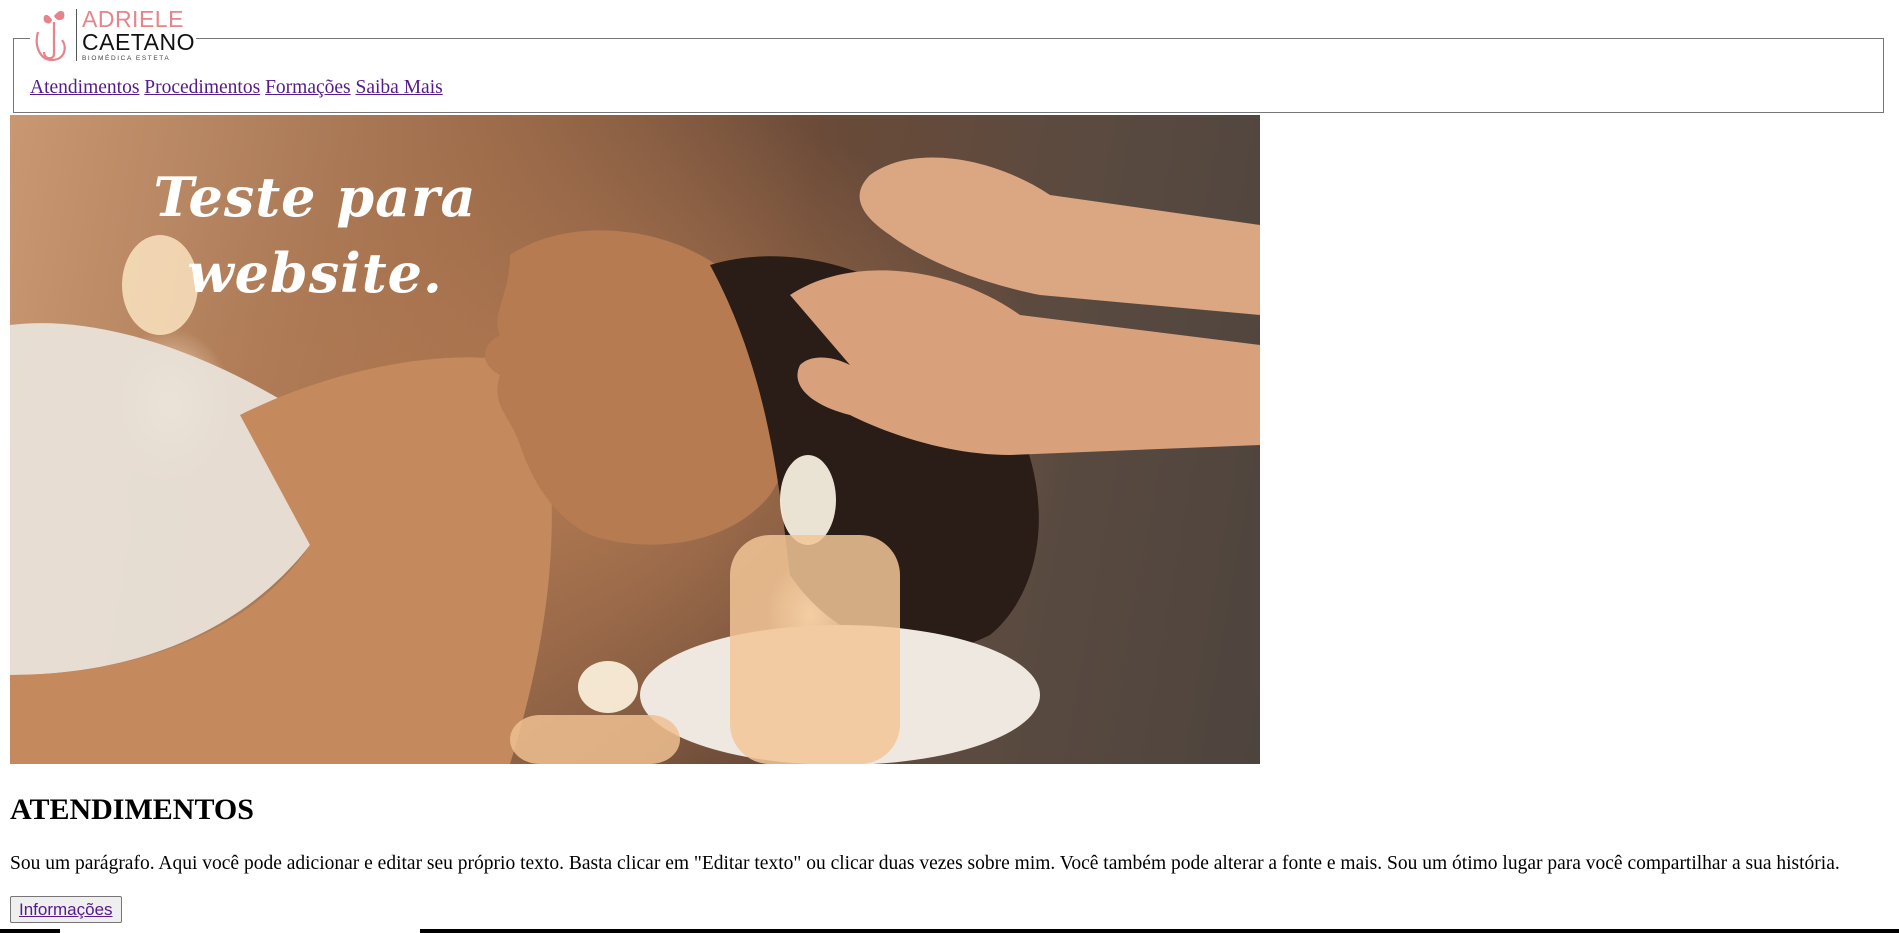  What do you see at coordinates (315, 273) in the screenshot?
I see `hero-title-line2: website.` at bounding box center [315, 273].